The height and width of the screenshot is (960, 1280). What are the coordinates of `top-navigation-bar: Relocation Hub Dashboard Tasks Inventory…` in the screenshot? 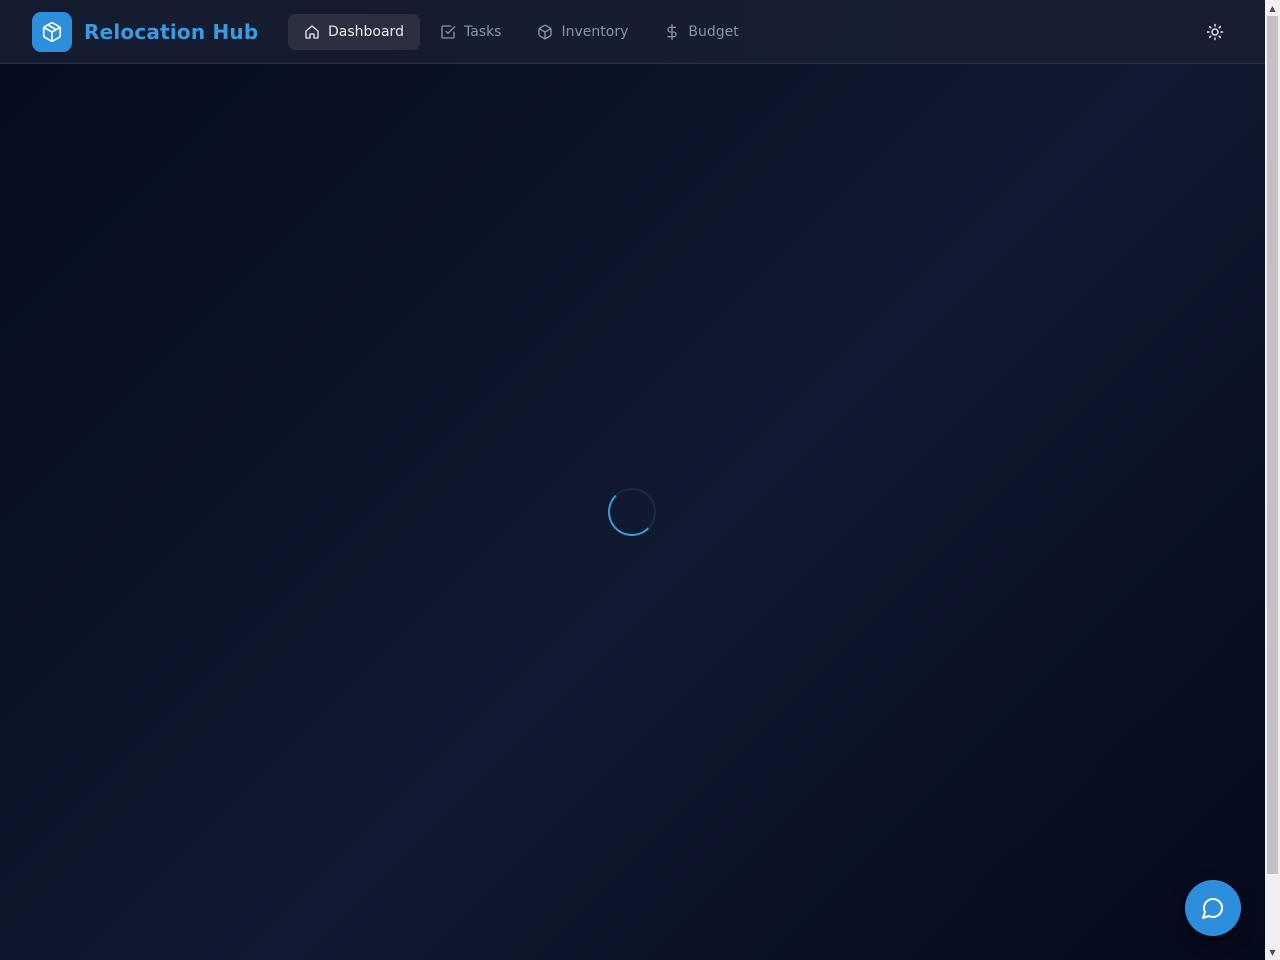 It's located at (632, 32).